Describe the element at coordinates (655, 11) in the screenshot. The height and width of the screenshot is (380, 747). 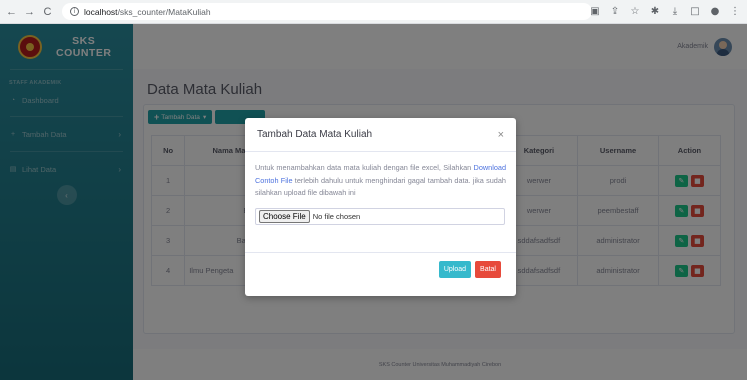
I see `extensions-puzzle-icon: ✱` at that location.